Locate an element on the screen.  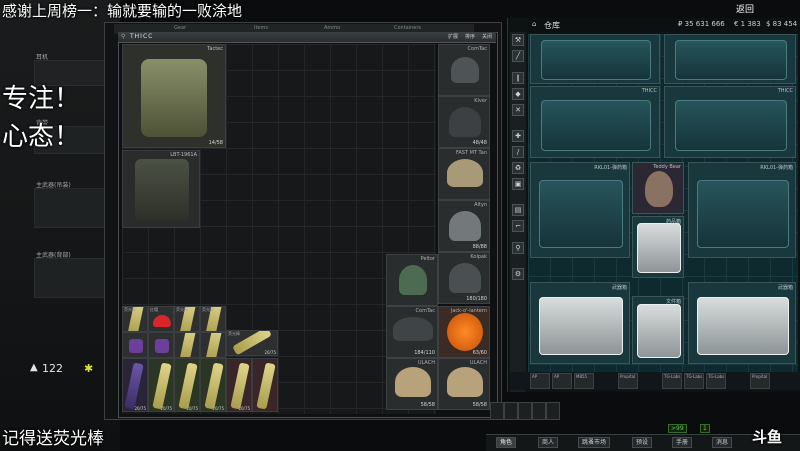
grid-item-headset-1: ComTac is located at coordinates (464, 70).